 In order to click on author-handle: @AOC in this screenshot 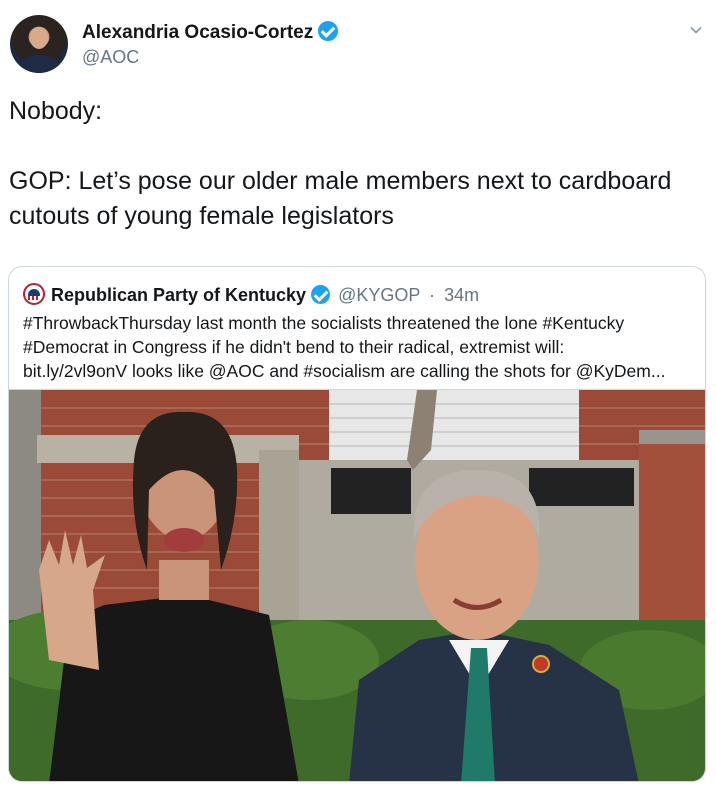, I will do `click(110, 57)`.